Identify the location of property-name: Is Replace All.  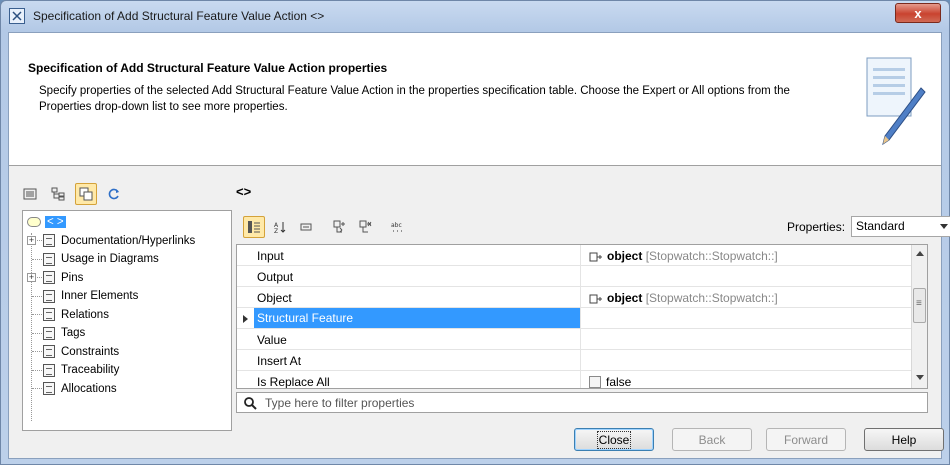
(293, 382).